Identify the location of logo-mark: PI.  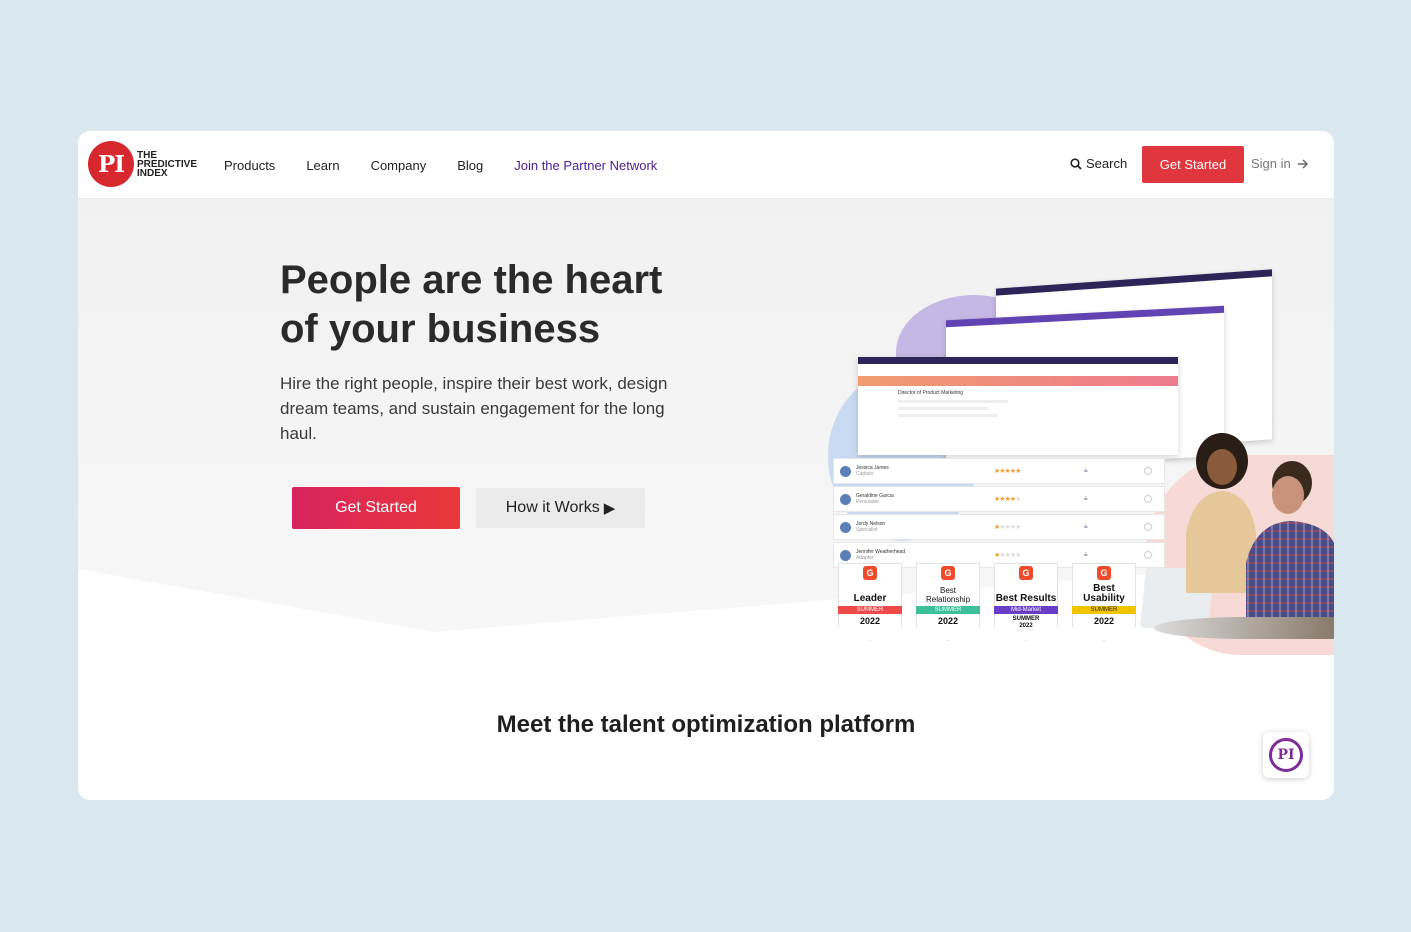
(111, 164).